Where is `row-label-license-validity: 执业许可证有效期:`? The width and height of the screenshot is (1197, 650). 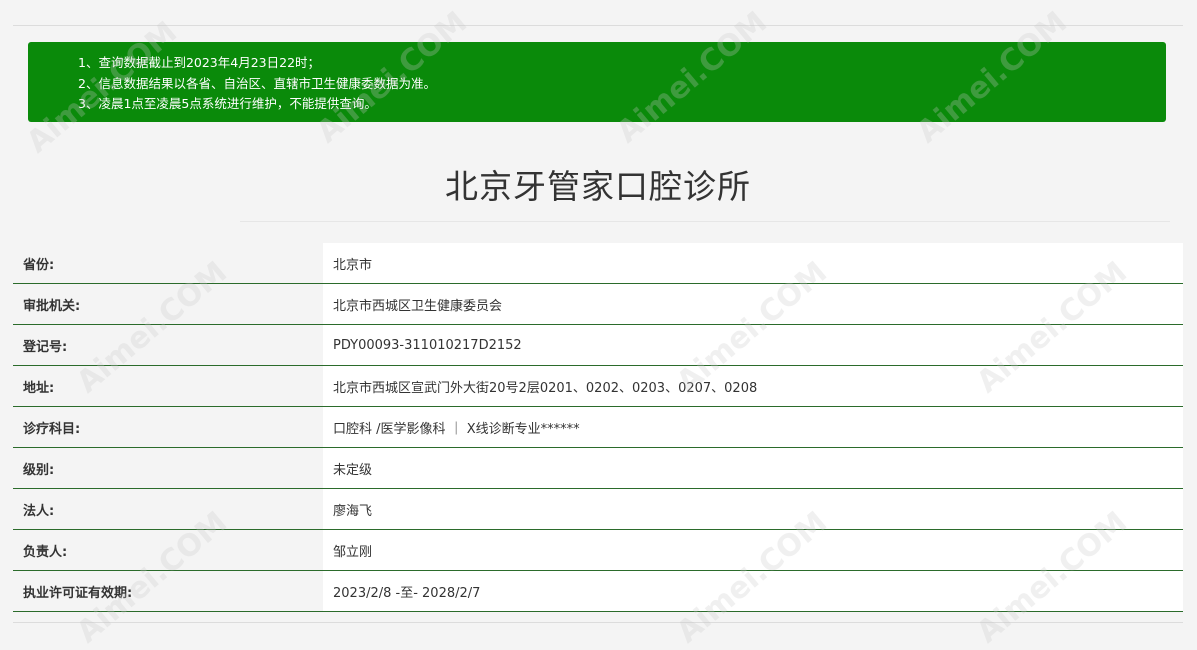 row-label-license-validity: 执业许可证有效期: is located at coordinates (168, 591).